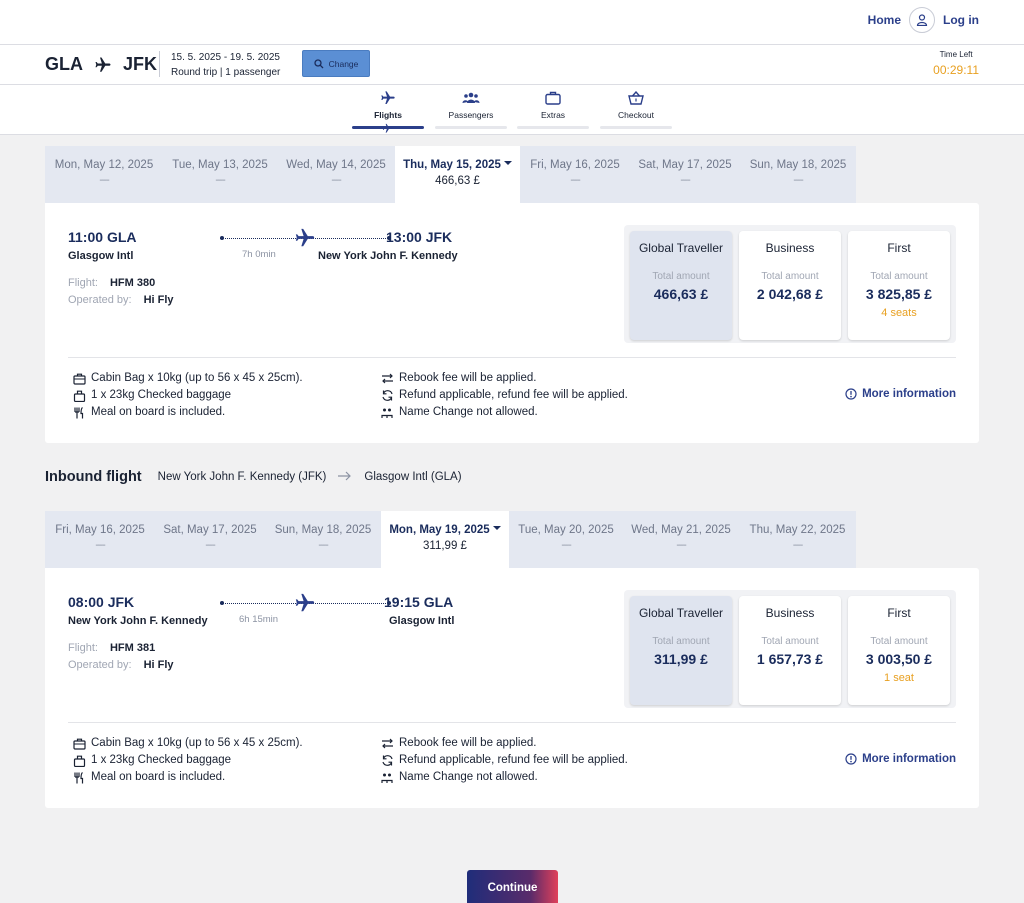  I want to click on arrow-right-icon, so click(345, 477).